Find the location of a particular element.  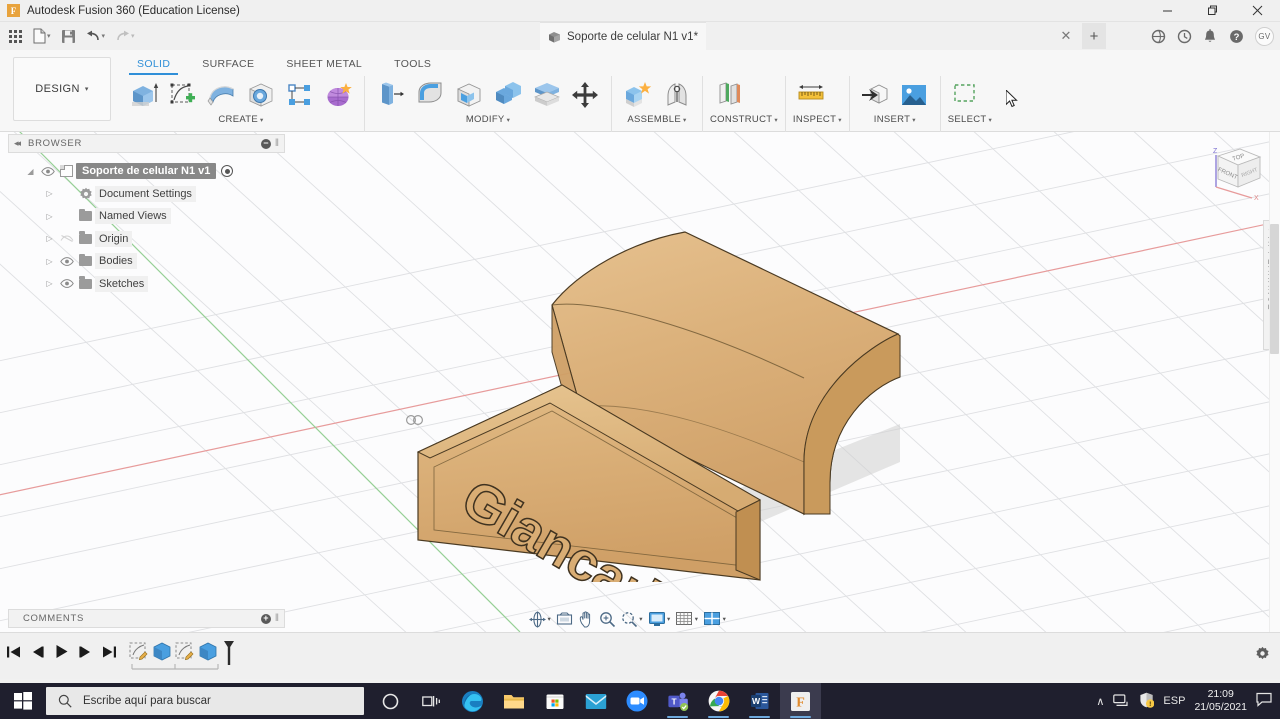

press-pull-button is located at coordinates (390, 95).